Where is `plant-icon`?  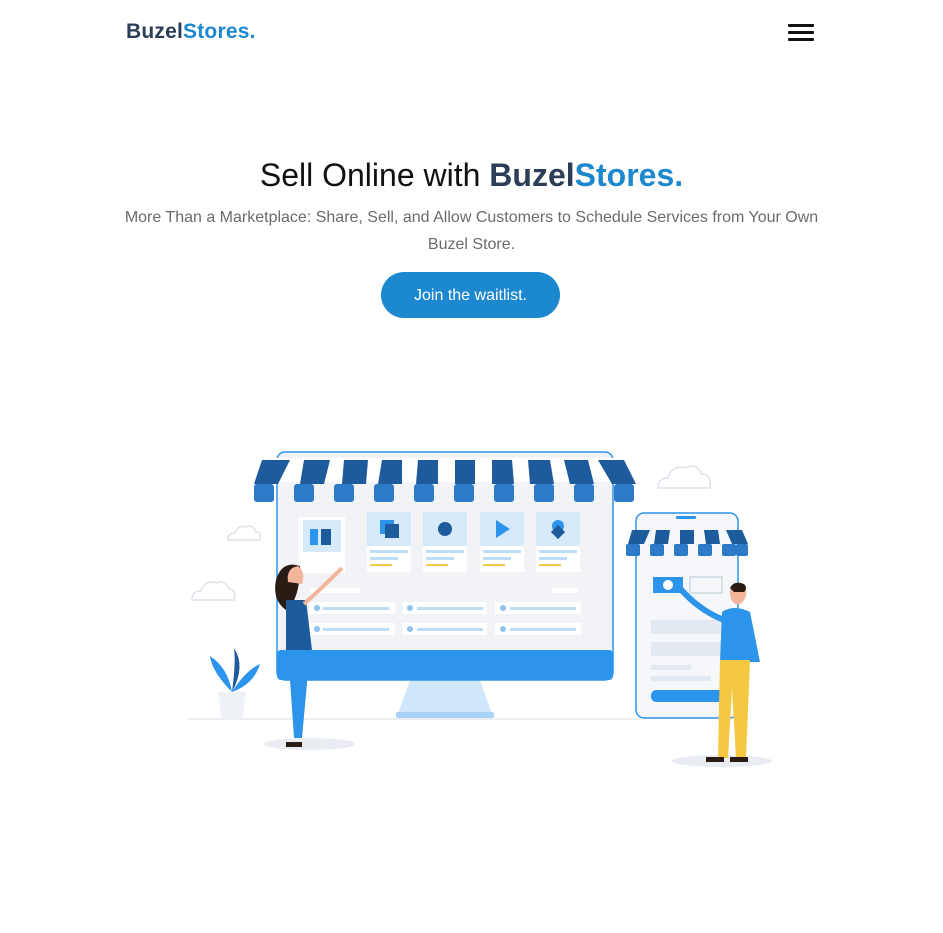
plant-icon is located at coordinates (235, 684).